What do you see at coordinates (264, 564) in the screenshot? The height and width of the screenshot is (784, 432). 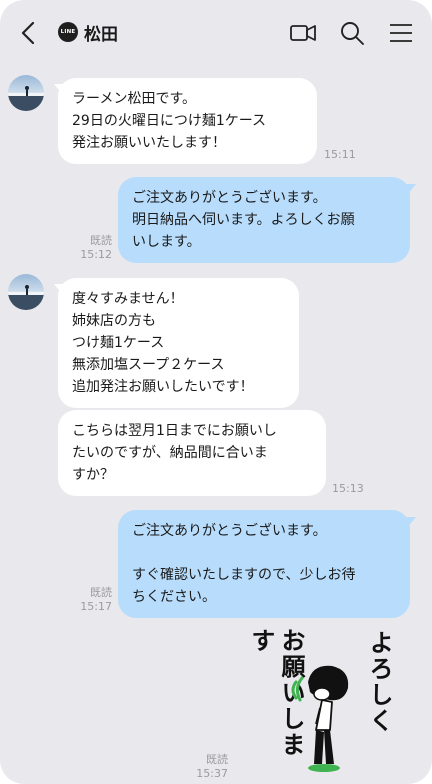 I see `message-bubble-outgoing: ご注文ありがとうございます。 すぐ確認いたしますので、少しお待 ちください。` at bounding box center [264, 564].